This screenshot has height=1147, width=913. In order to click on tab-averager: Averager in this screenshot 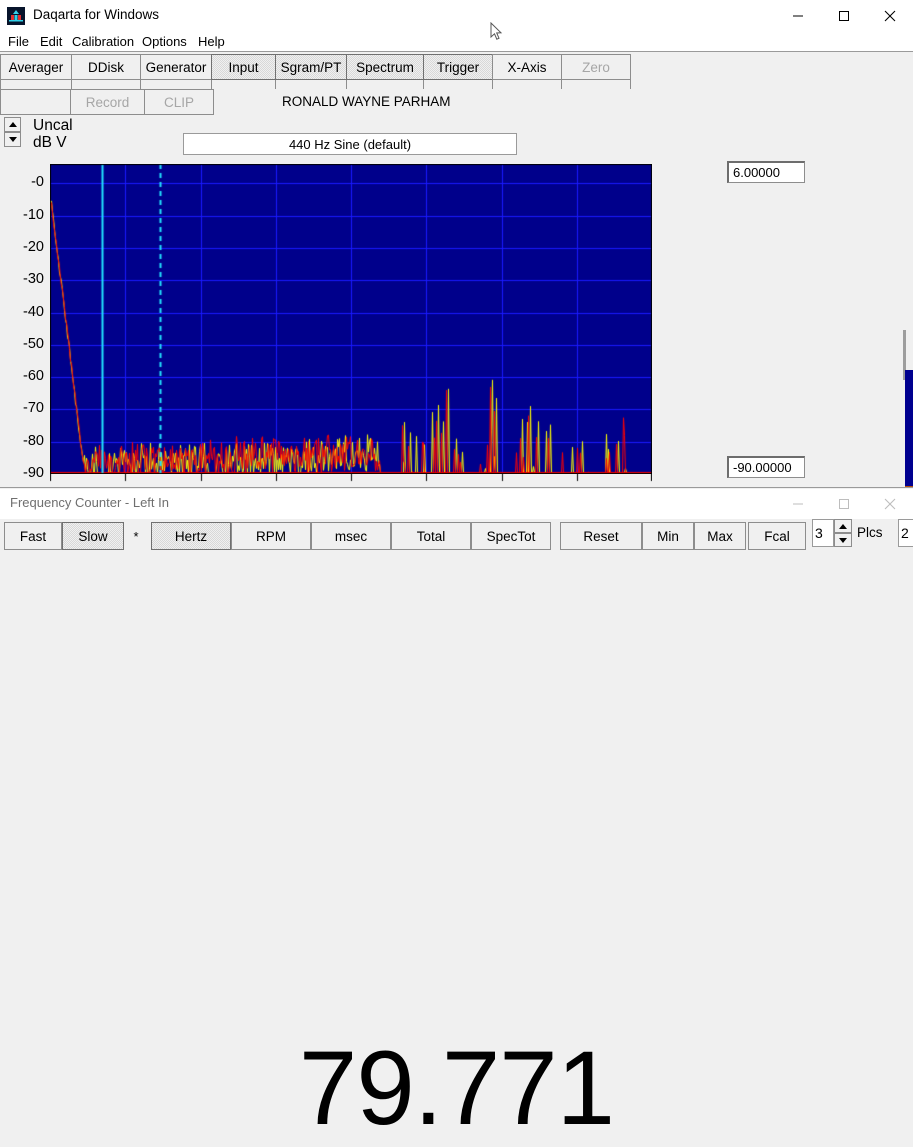, I will do `click(36, 67)`.